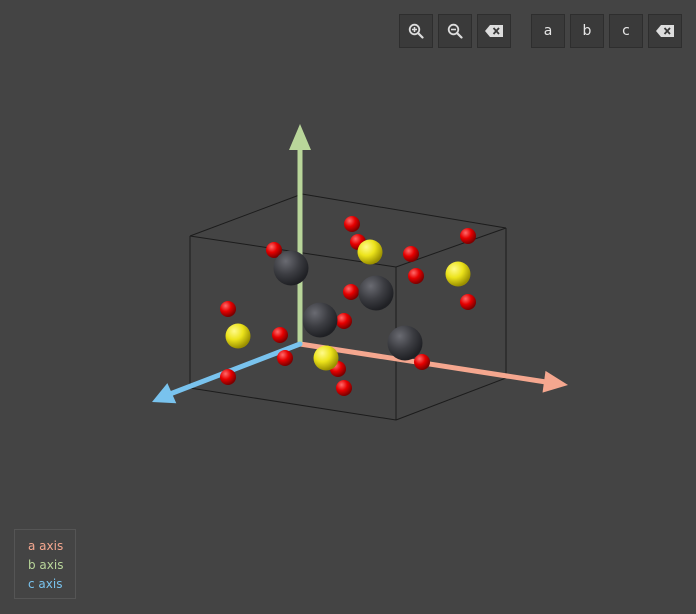 This screenshot has height=614, width=696. I want to click on legend-a-axis: a axis, so click(46, 546).